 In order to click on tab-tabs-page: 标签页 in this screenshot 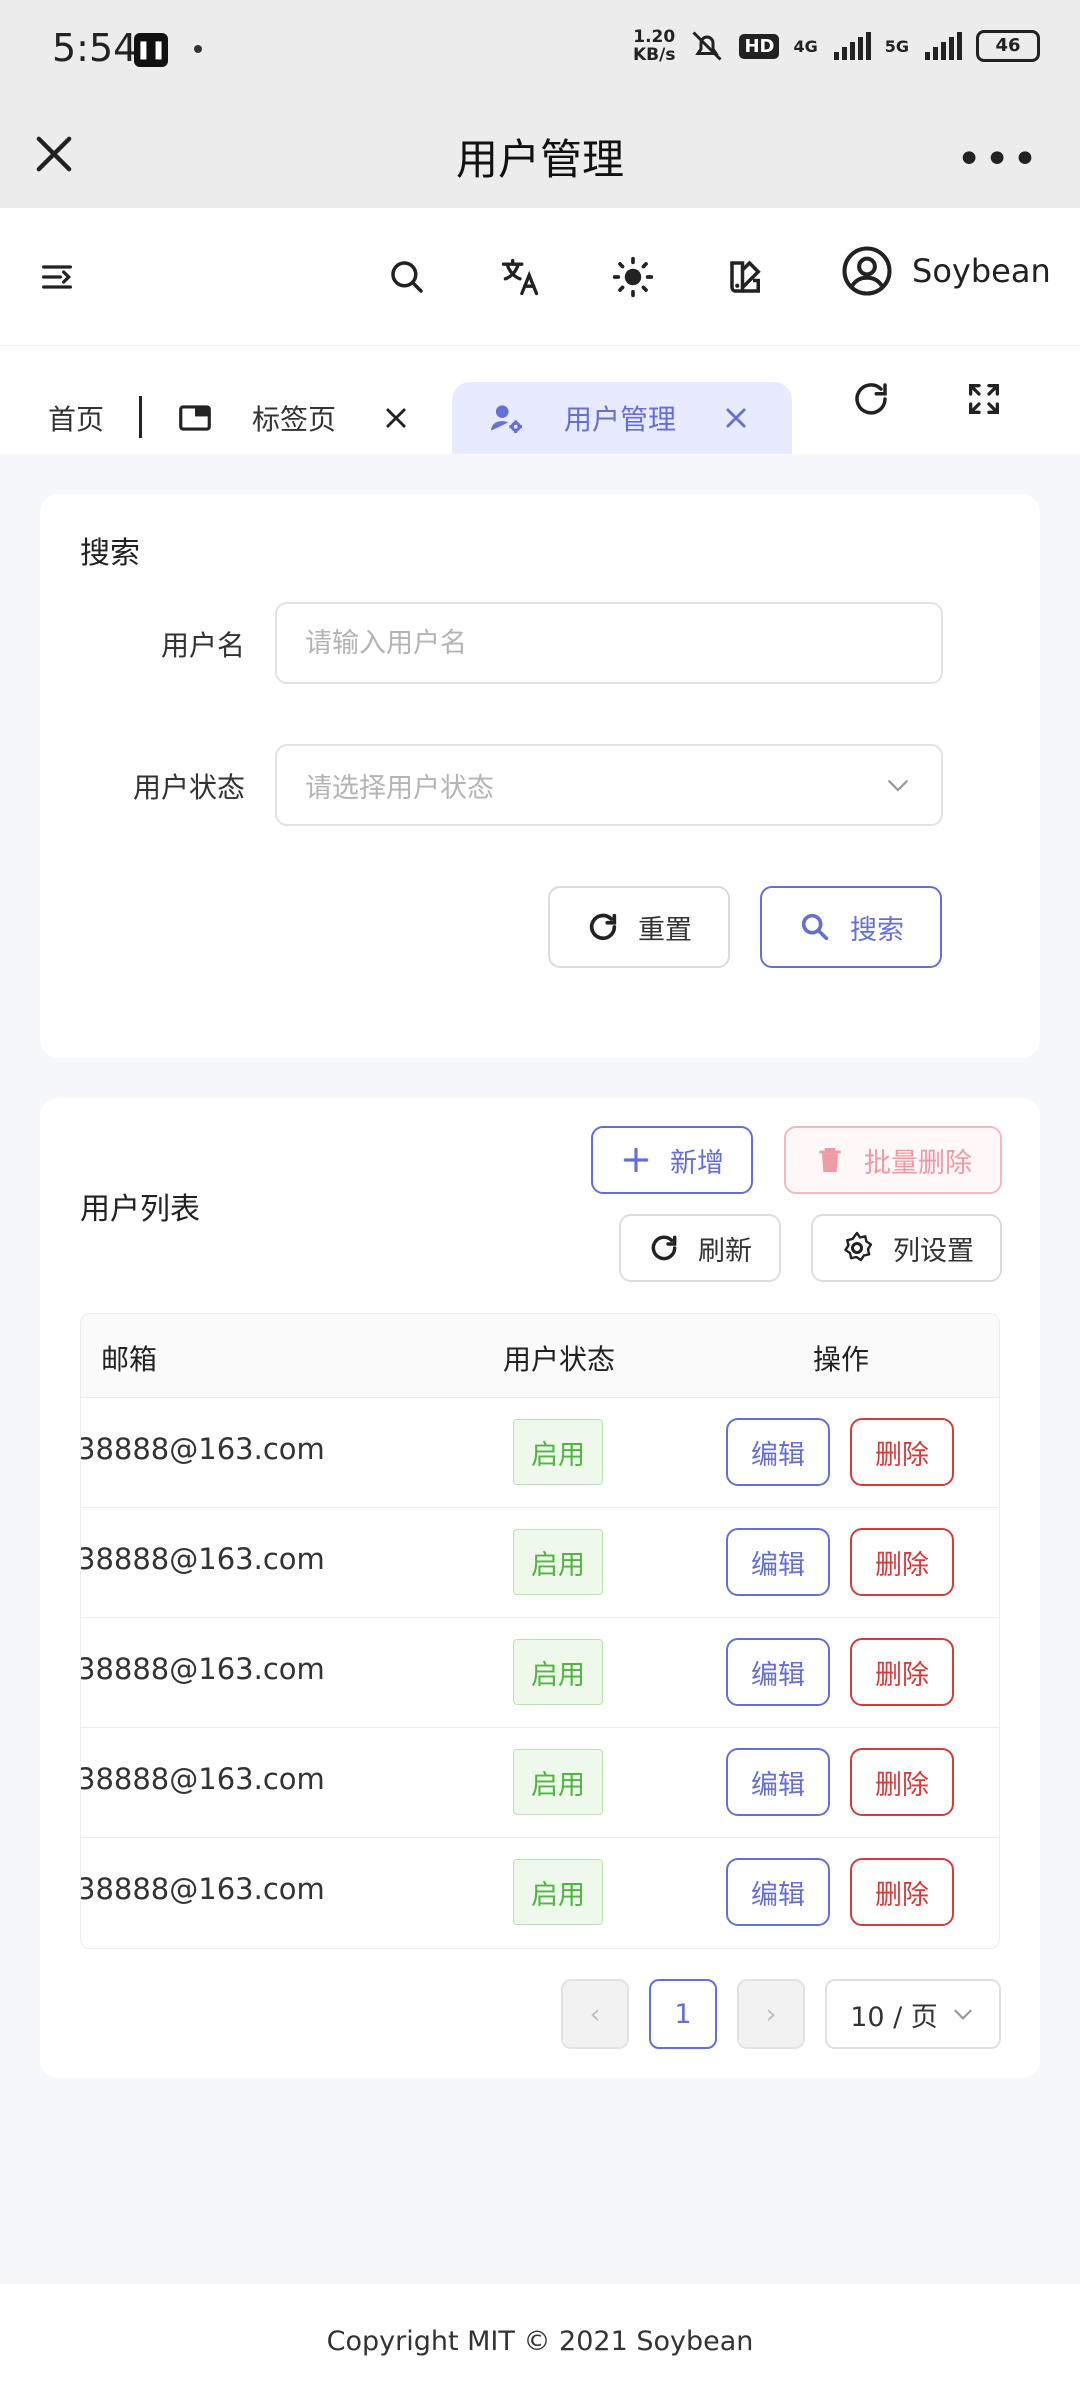, I will do `click(293, 418)`.